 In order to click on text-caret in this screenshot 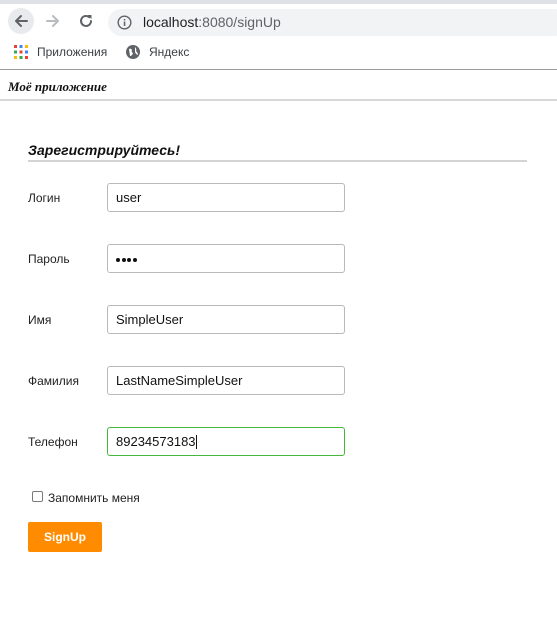, I will do `click(196, 442)`.